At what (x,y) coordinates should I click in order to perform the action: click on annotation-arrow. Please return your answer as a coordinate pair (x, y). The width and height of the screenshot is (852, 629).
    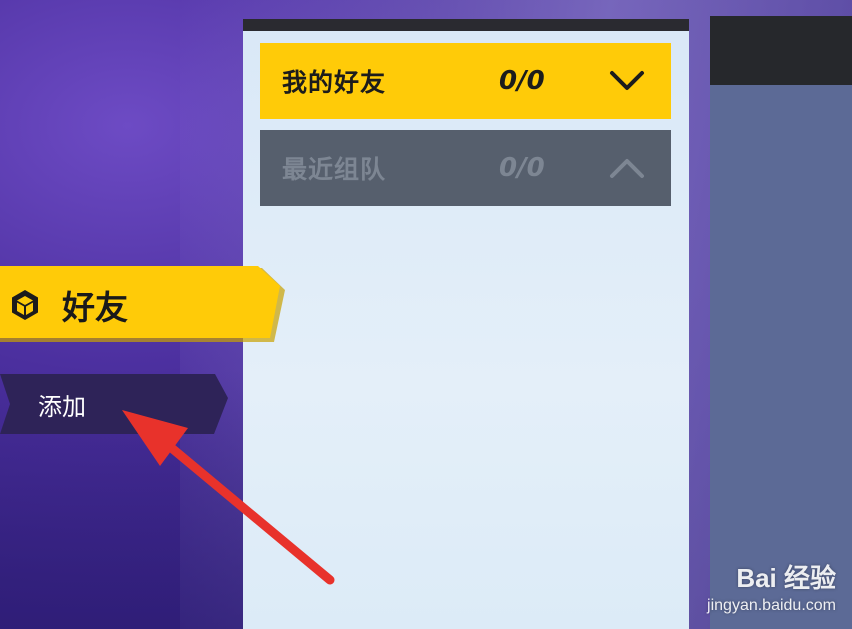
    Looking at the image, I should click on (228, 497).